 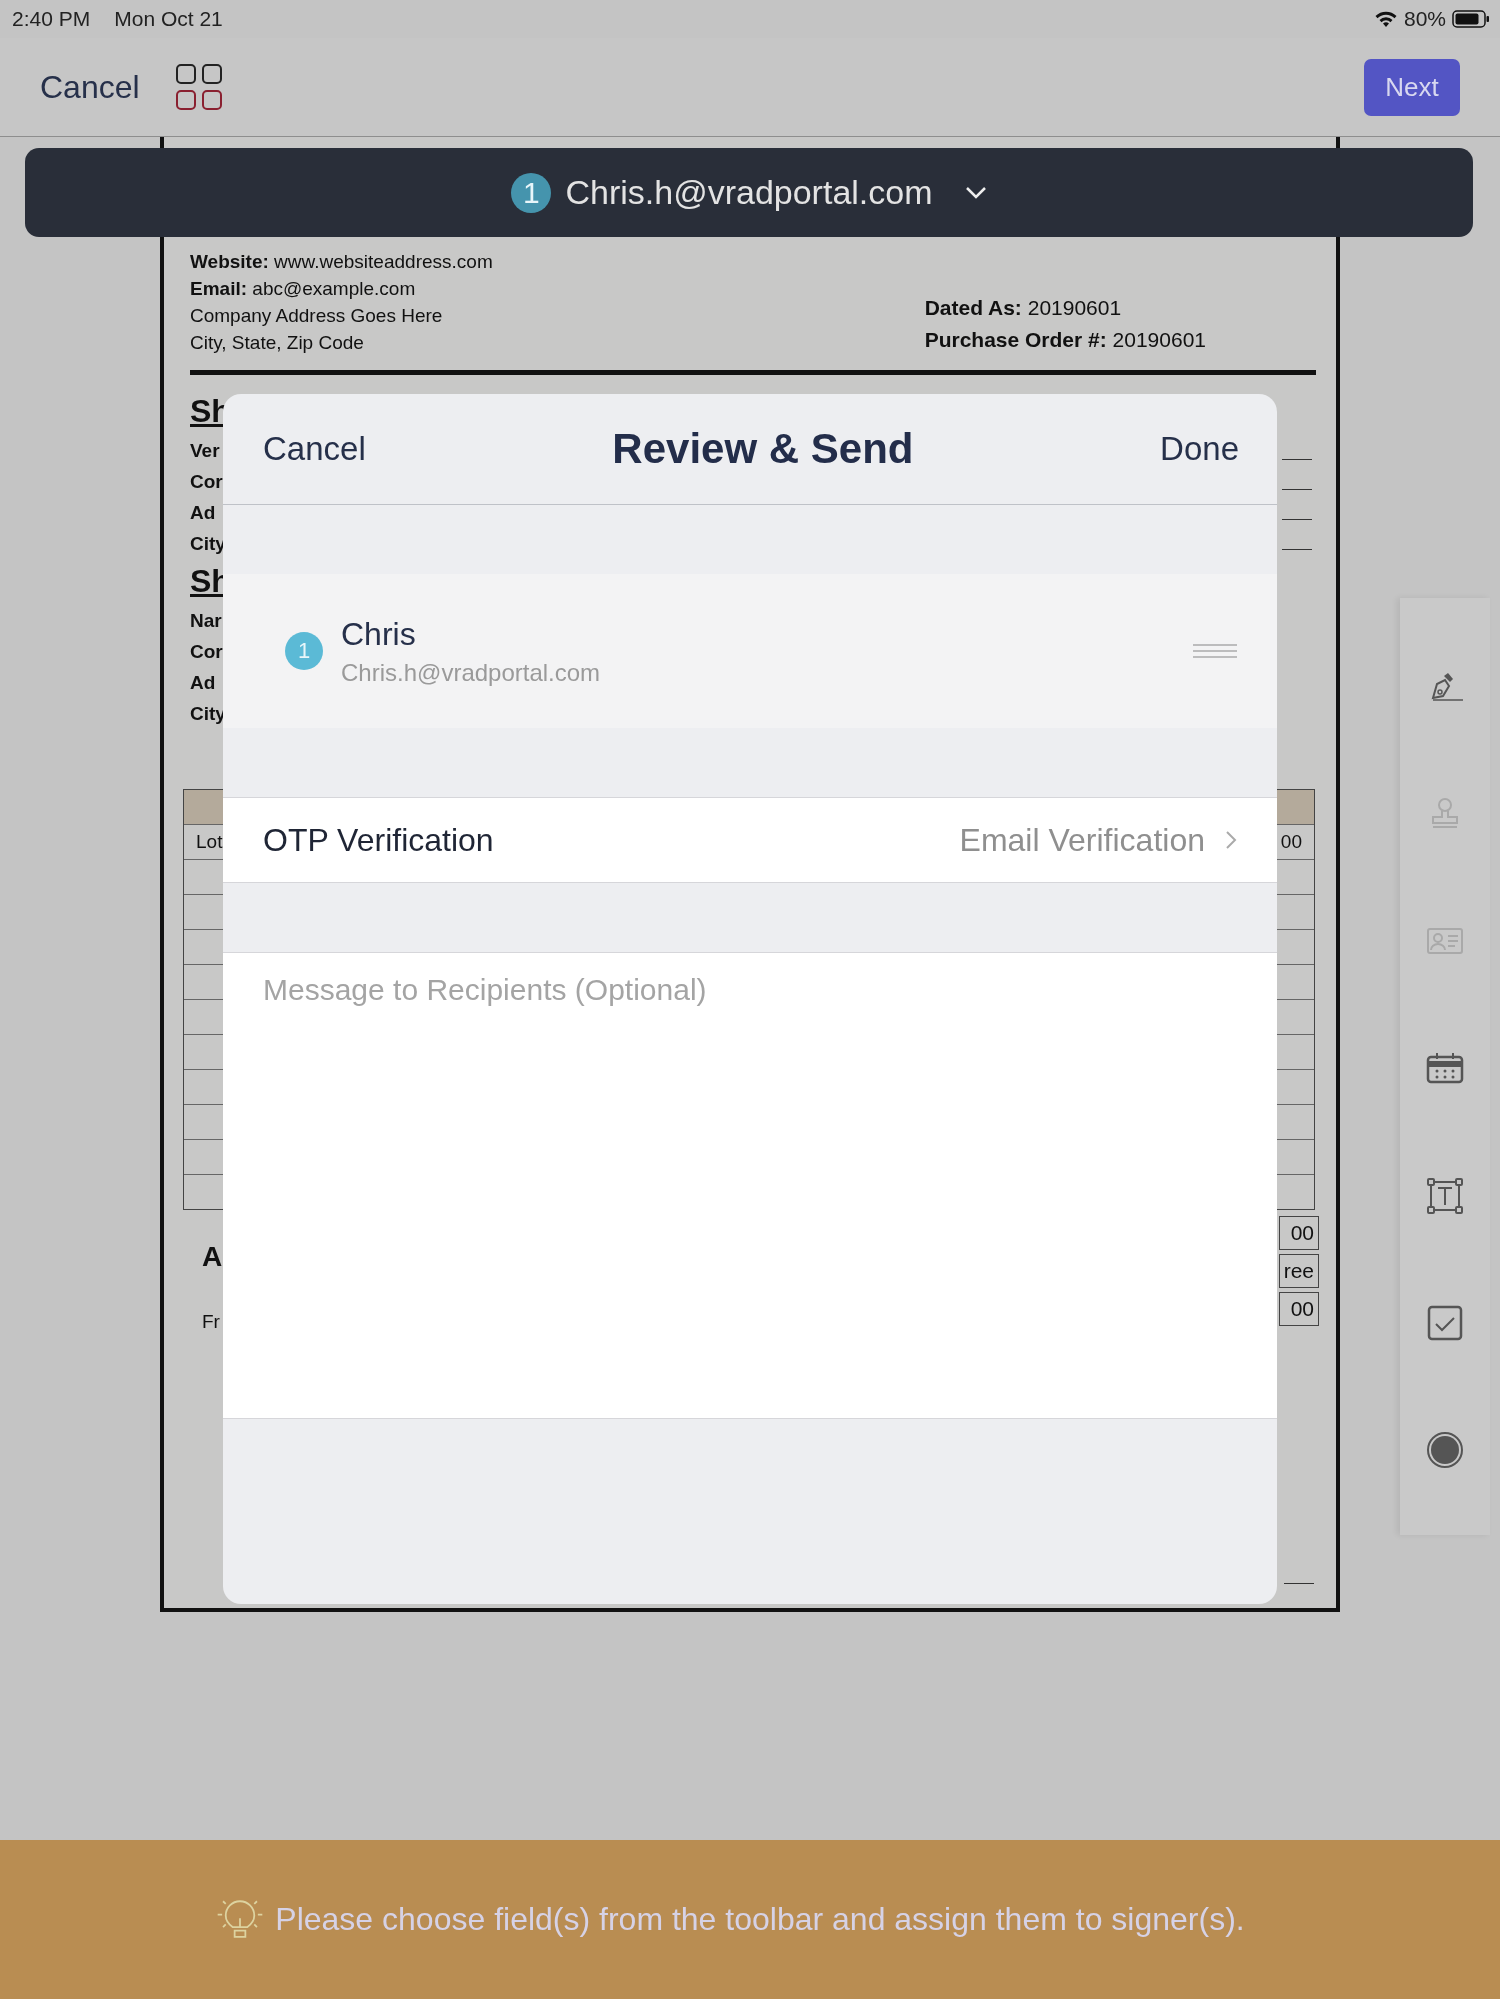 I want to click on document-text: Company Address Goes Here, so click(x=317, y=316).